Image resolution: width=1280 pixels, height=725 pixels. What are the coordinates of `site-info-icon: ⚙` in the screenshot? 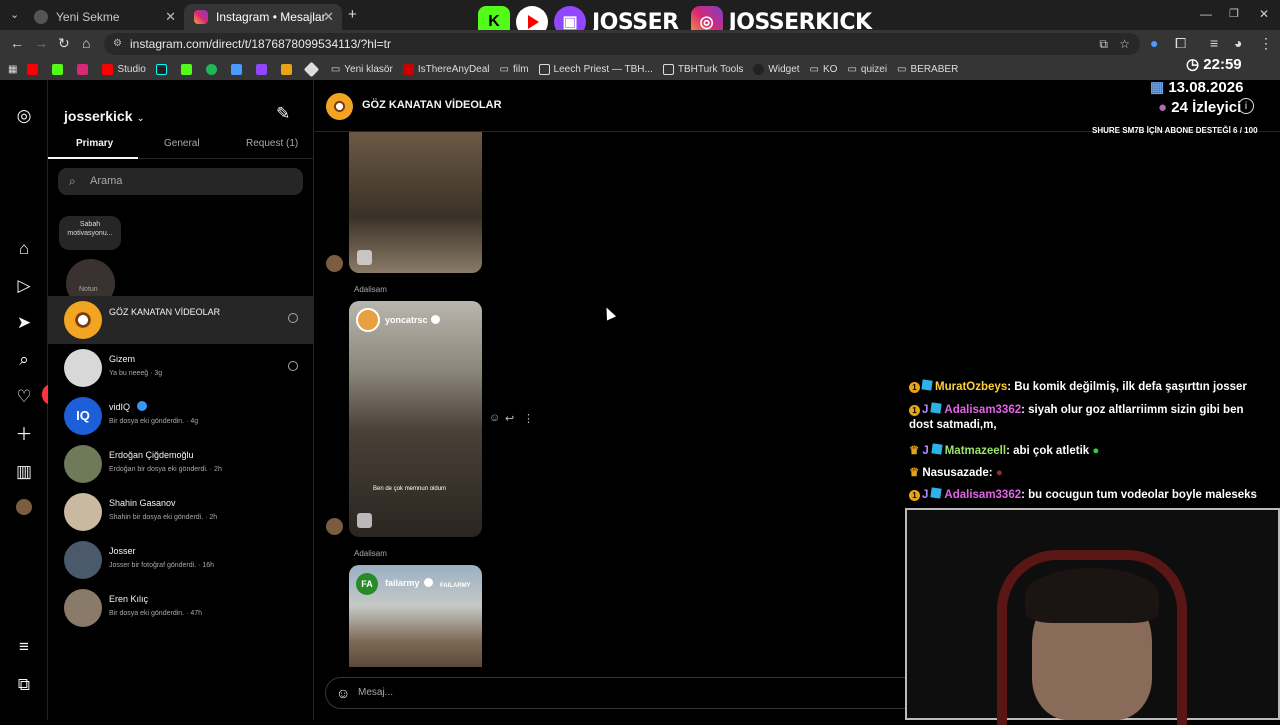 It's located at (117, 44).